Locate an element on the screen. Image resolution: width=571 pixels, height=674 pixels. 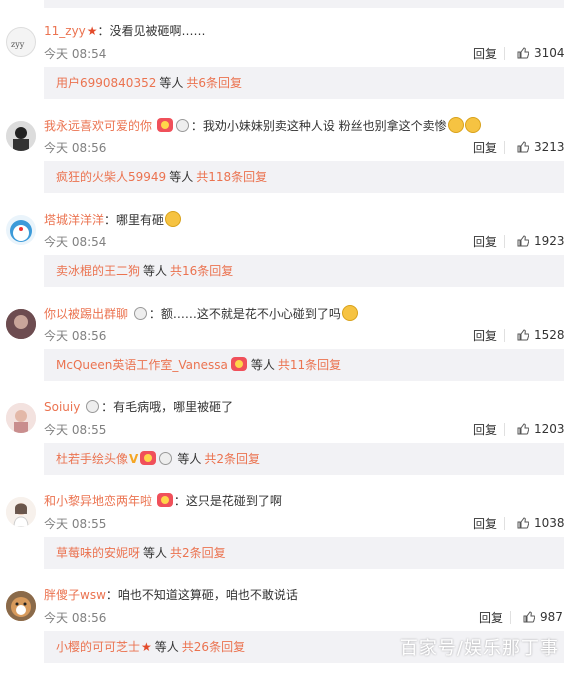
like-button: 3104 is located at coordinates (541, 53).